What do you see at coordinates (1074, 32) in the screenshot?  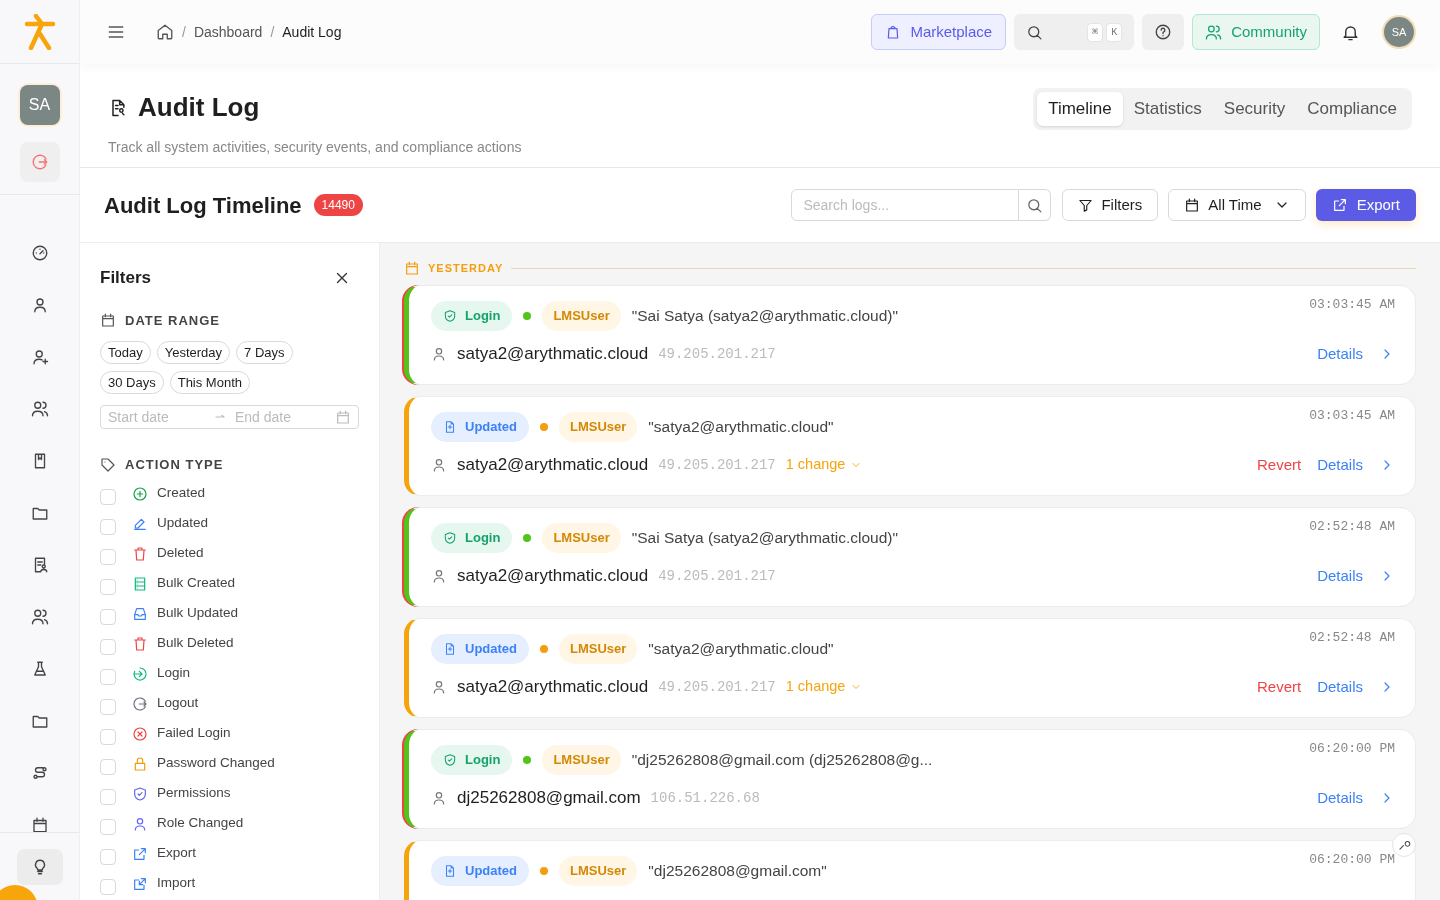 I see `search-button: ⌘ K` at bounding box center [1074, 32].